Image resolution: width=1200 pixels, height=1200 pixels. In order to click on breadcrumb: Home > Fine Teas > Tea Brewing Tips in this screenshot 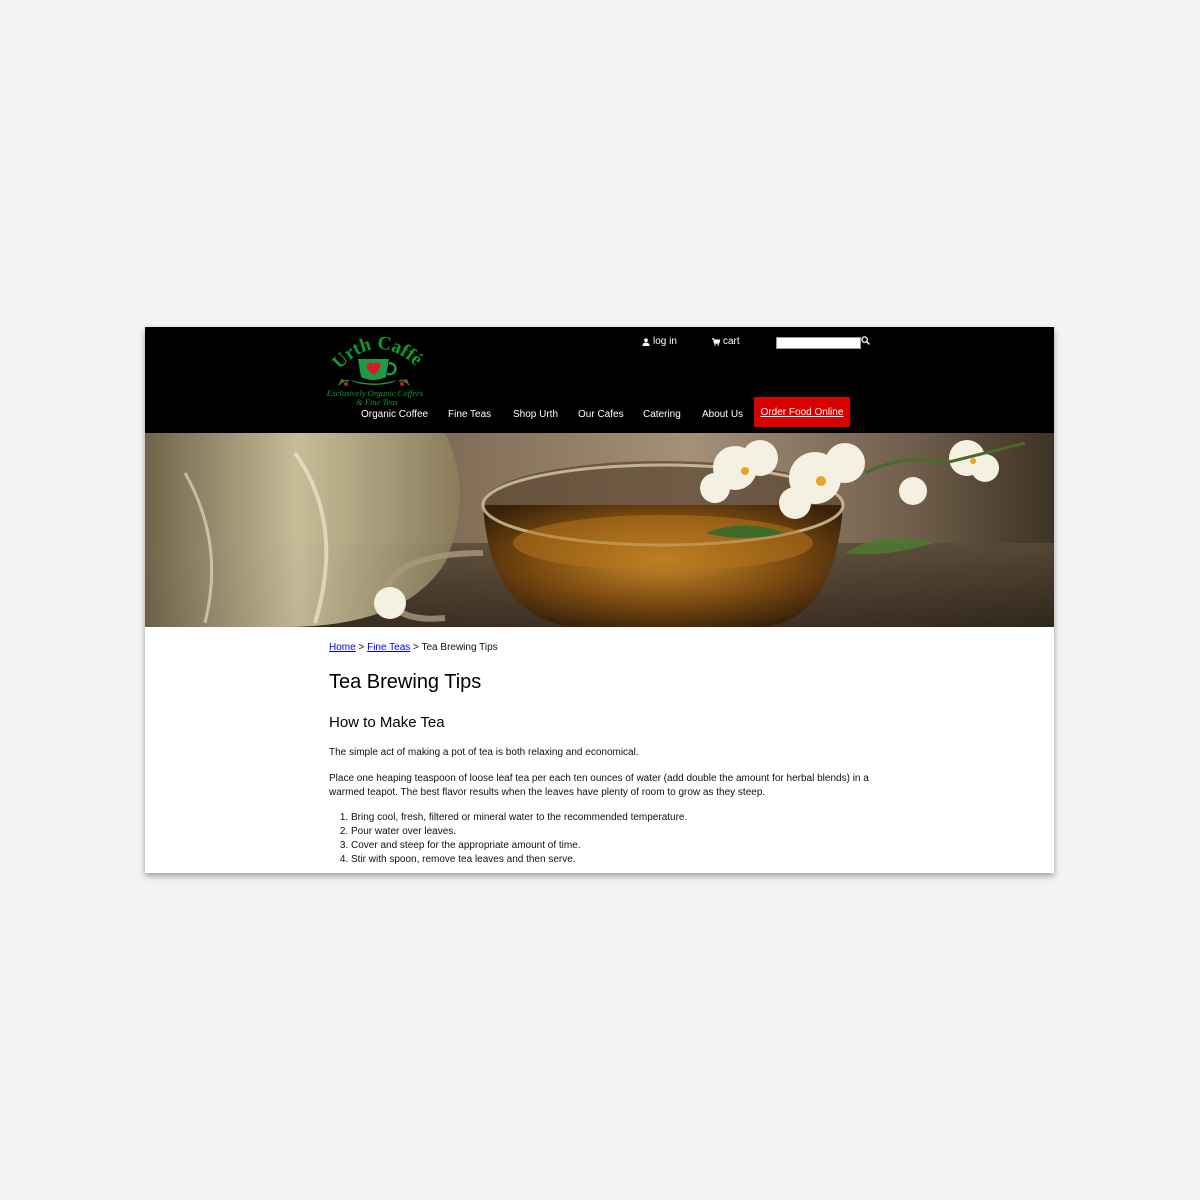, I will do `click(413, 647)`.